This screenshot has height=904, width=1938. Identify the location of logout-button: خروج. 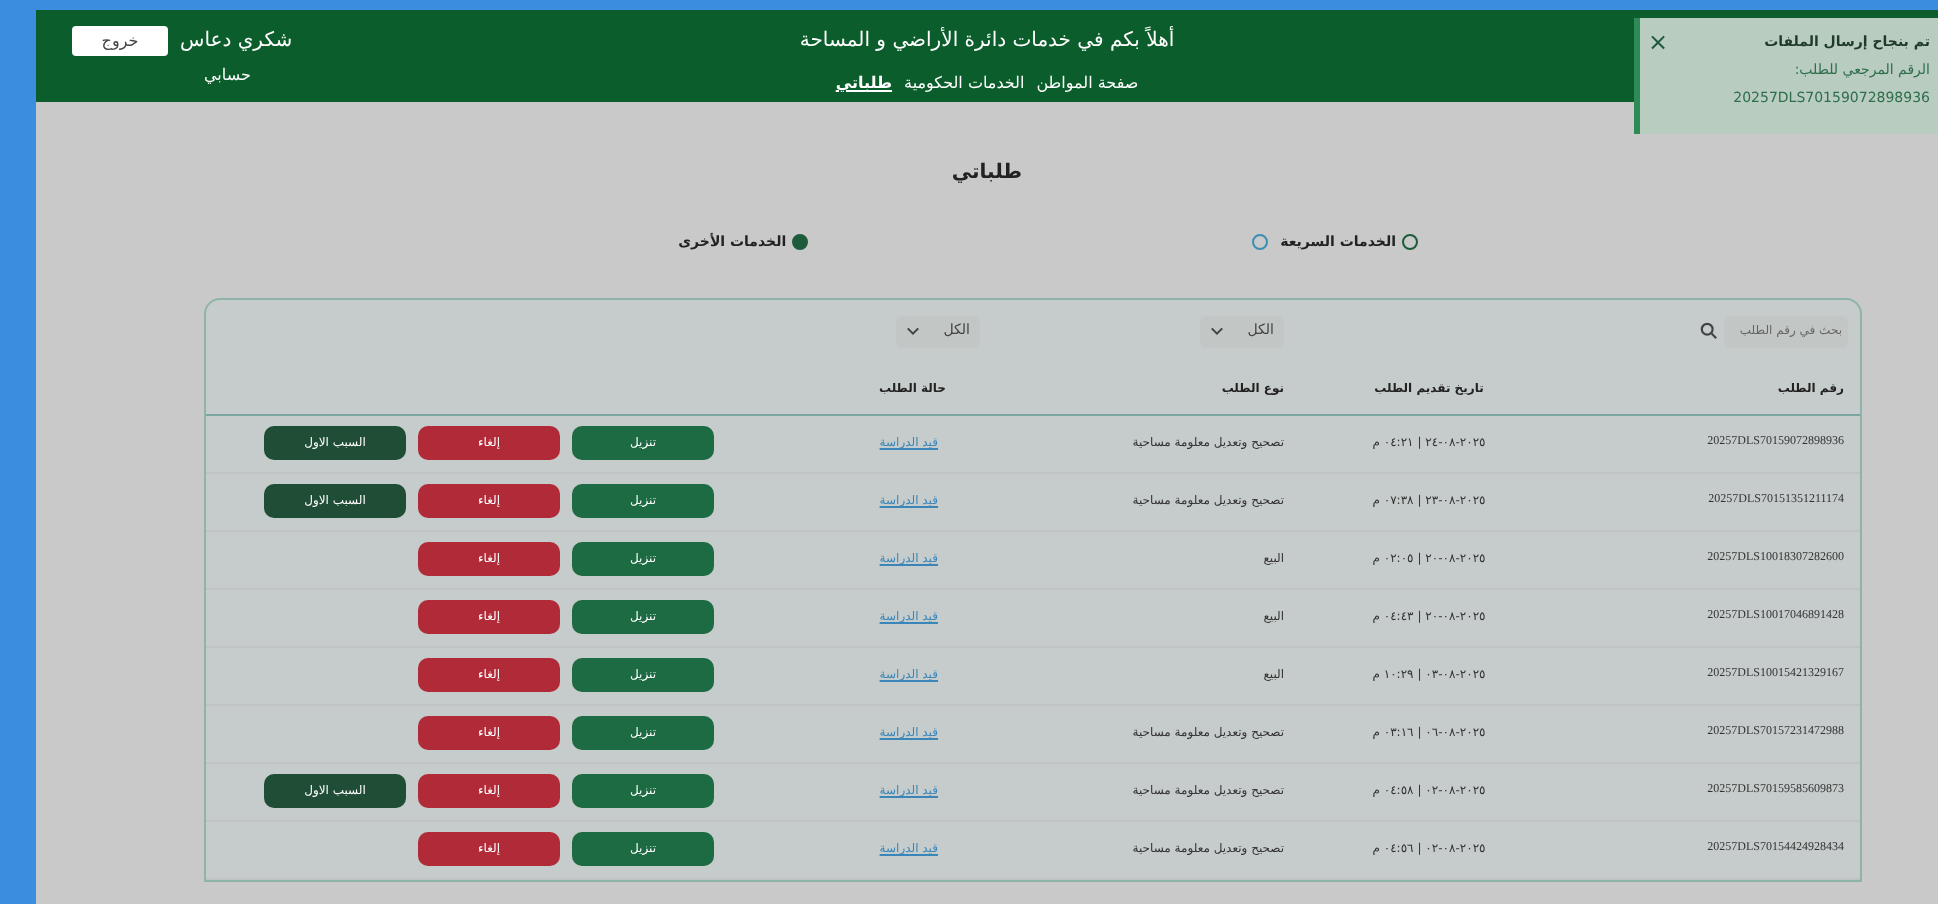
(120, 41).